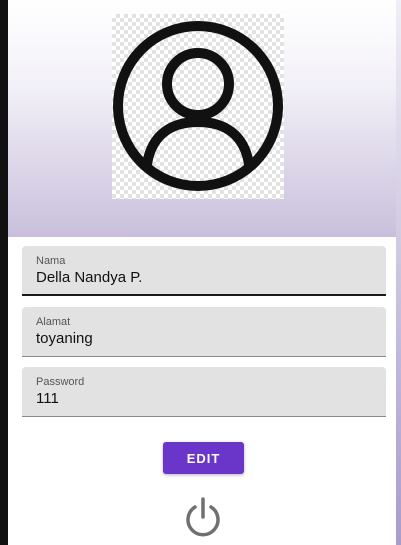 The height and width of the screenshot is (545, 401). I want to click on edit-button: EDIT, so click(203, 458).